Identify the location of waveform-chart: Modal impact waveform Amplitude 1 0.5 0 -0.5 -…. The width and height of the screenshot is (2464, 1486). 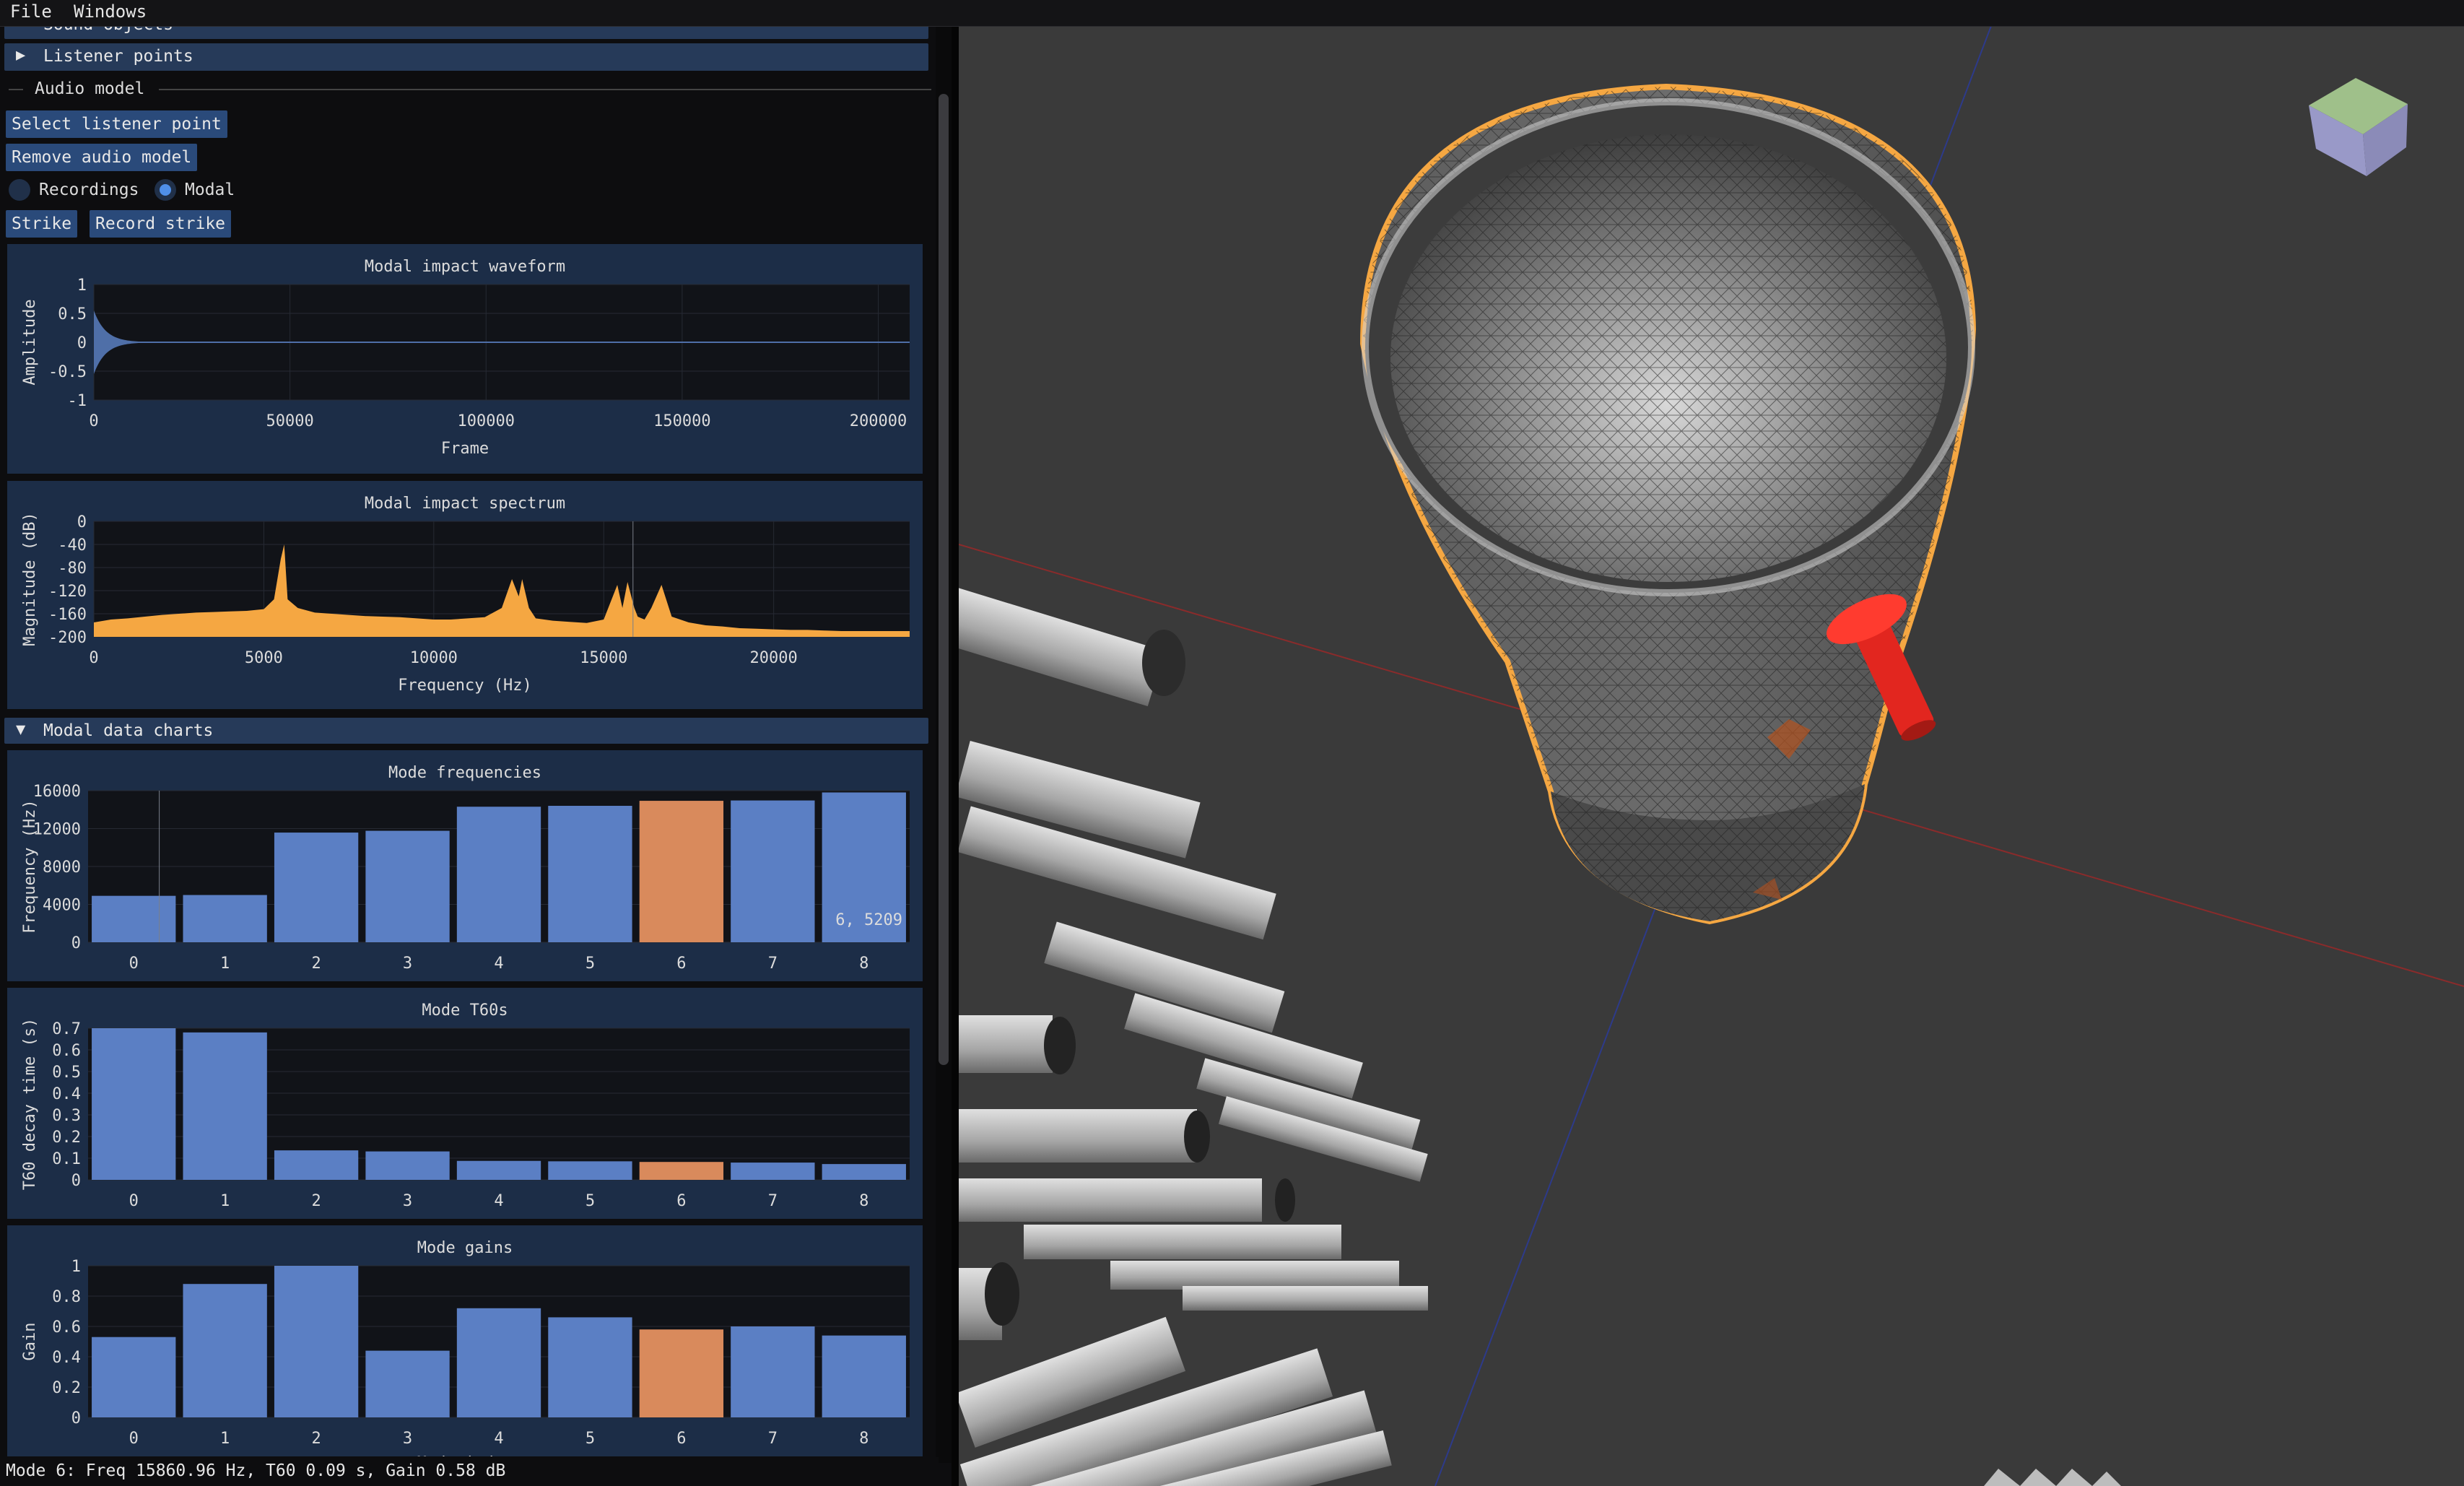
(465, 359).